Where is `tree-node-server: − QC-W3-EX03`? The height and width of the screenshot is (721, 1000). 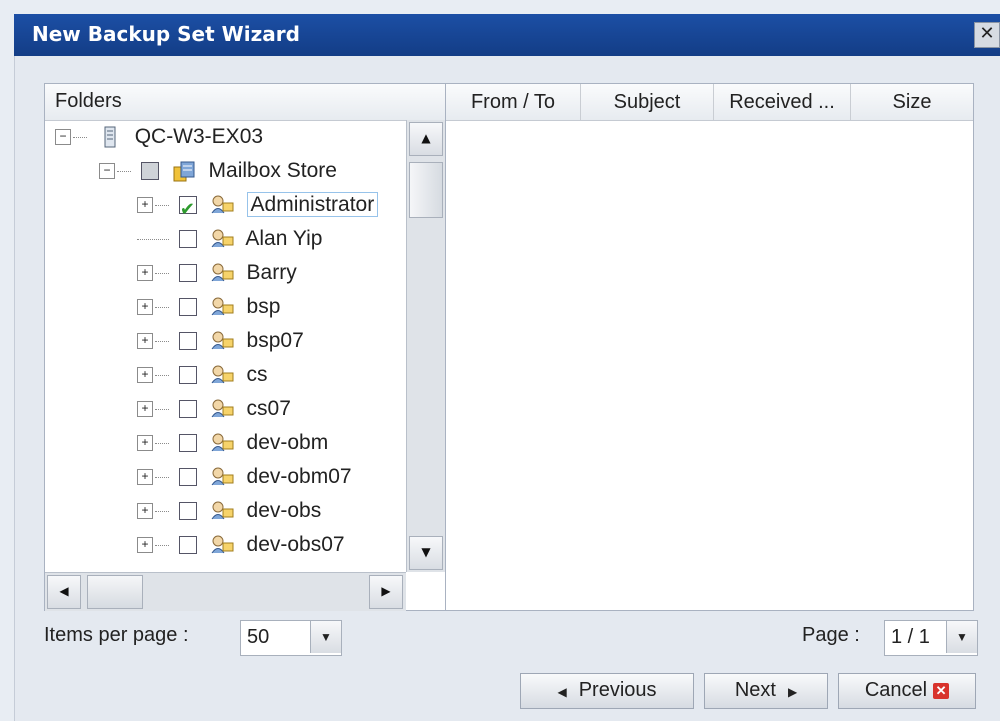
tree-node-server: − QC-W3-EX03 is located at coordinates (159, 137).